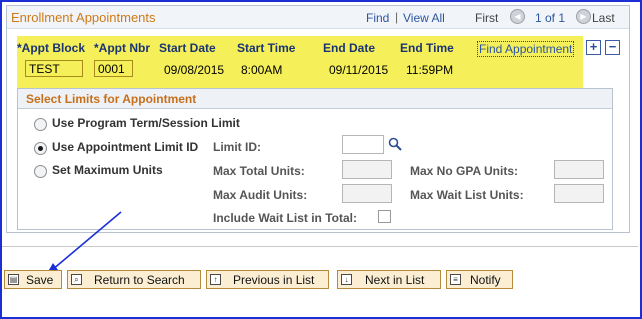  I want to click on previous-in-list-label: Previous in List, so click(274, 280).